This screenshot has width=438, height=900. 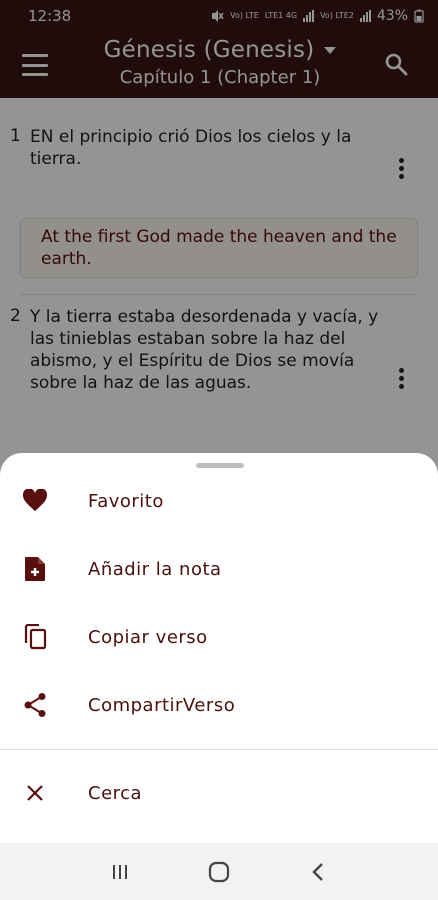 I want to click on home-icon, so click(x=219, y=871).